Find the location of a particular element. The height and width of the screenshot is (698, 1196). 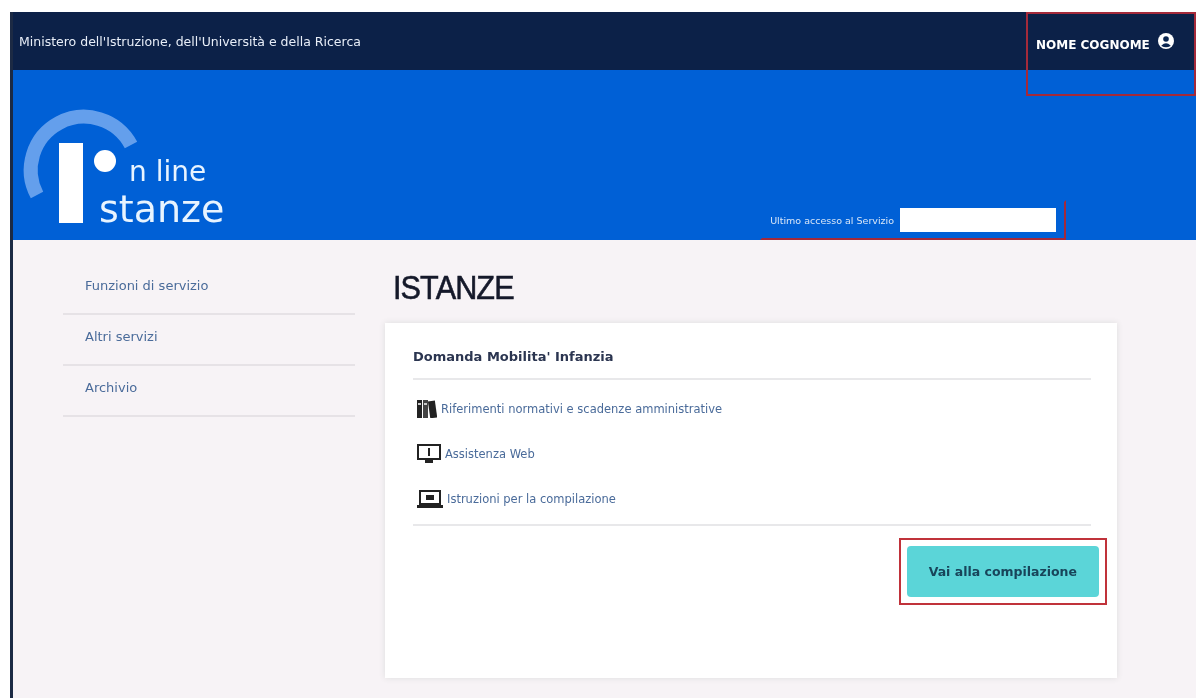

last-access-label: Ultimo accesso al Servizio is located at coordinates (832, 220).